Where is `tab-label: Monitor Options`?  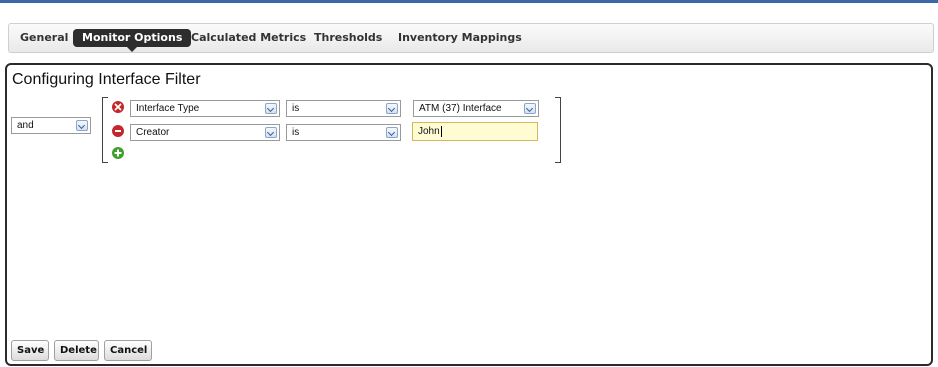
tab-label: Monitor Options is located at coordinates (132, 37).